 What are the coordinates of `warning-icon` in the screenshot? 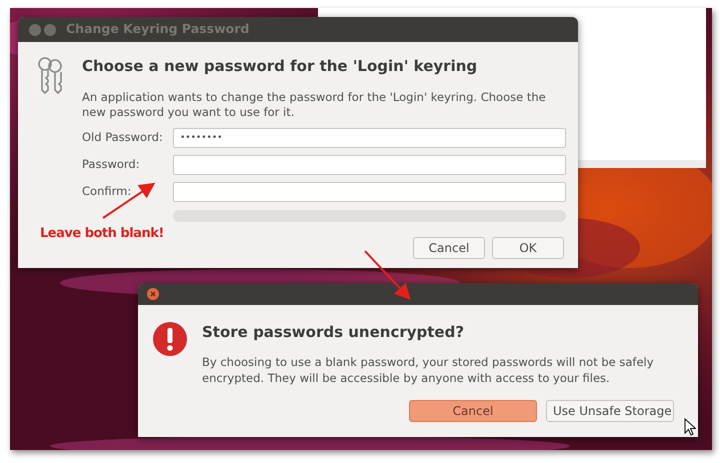 It's located at (170, 339).